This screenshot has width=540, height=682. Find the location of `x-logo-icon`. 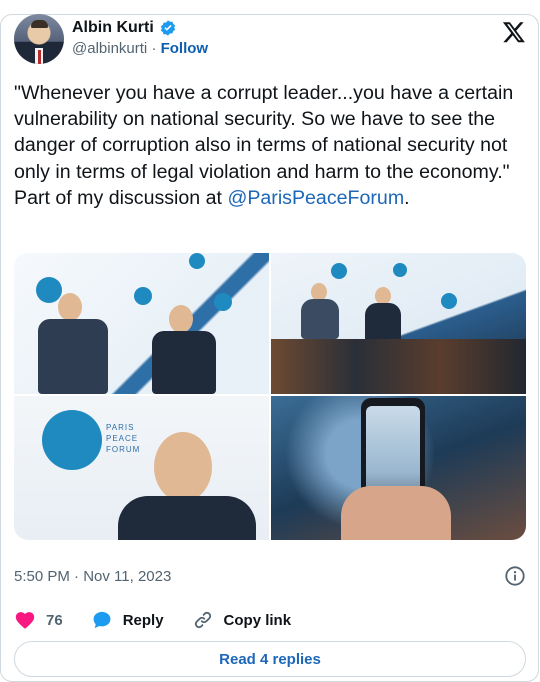

x-logo-icon is located at coordinates (514, 32).